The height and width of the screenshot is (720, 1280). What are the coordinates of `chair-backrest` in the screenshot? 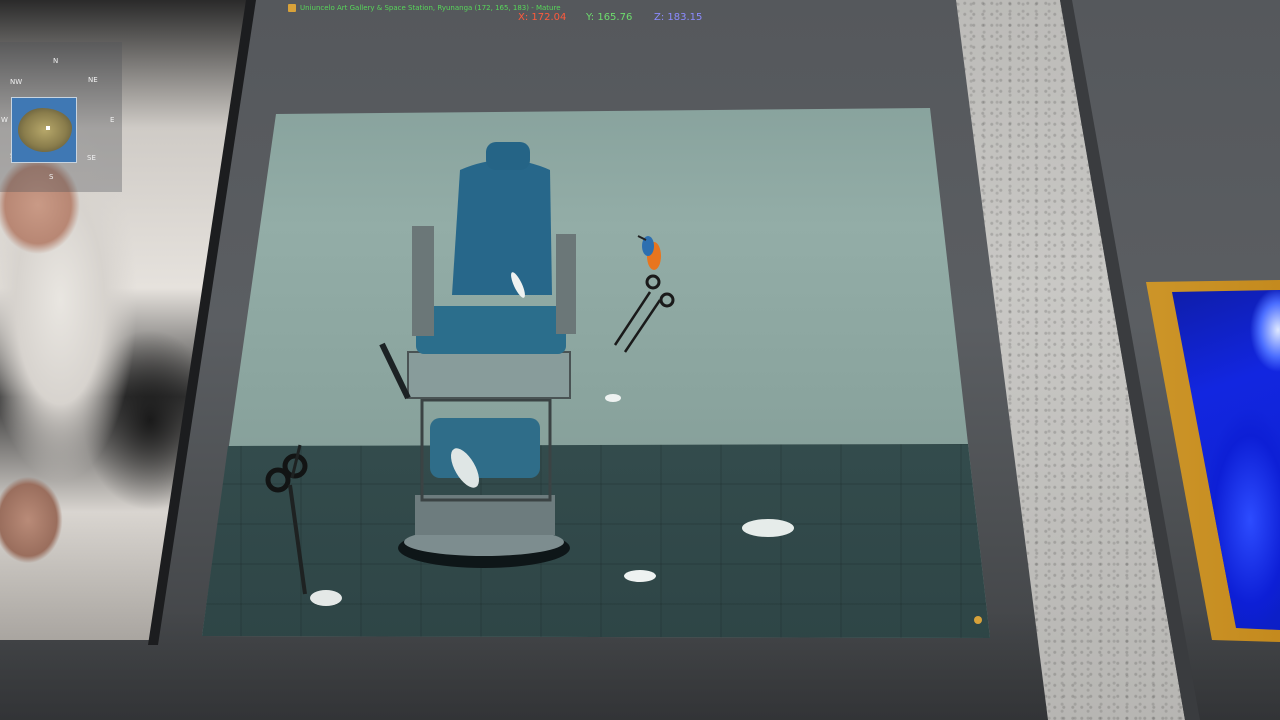 It's located at (502, 227).